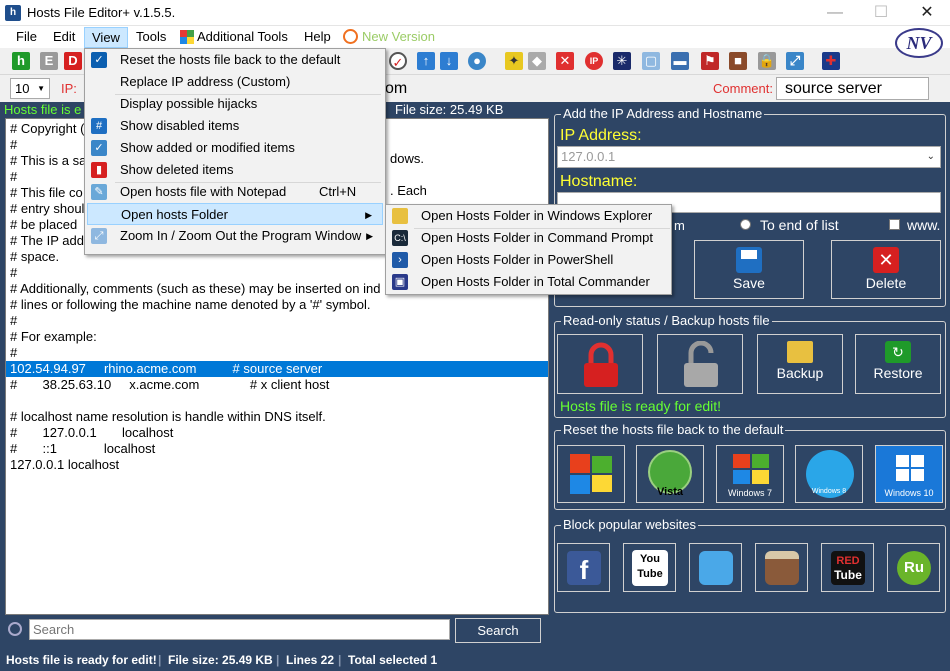 This screenshot has height=671, width=950. I want to click on block-facebook-button: f, so click(583, 567).